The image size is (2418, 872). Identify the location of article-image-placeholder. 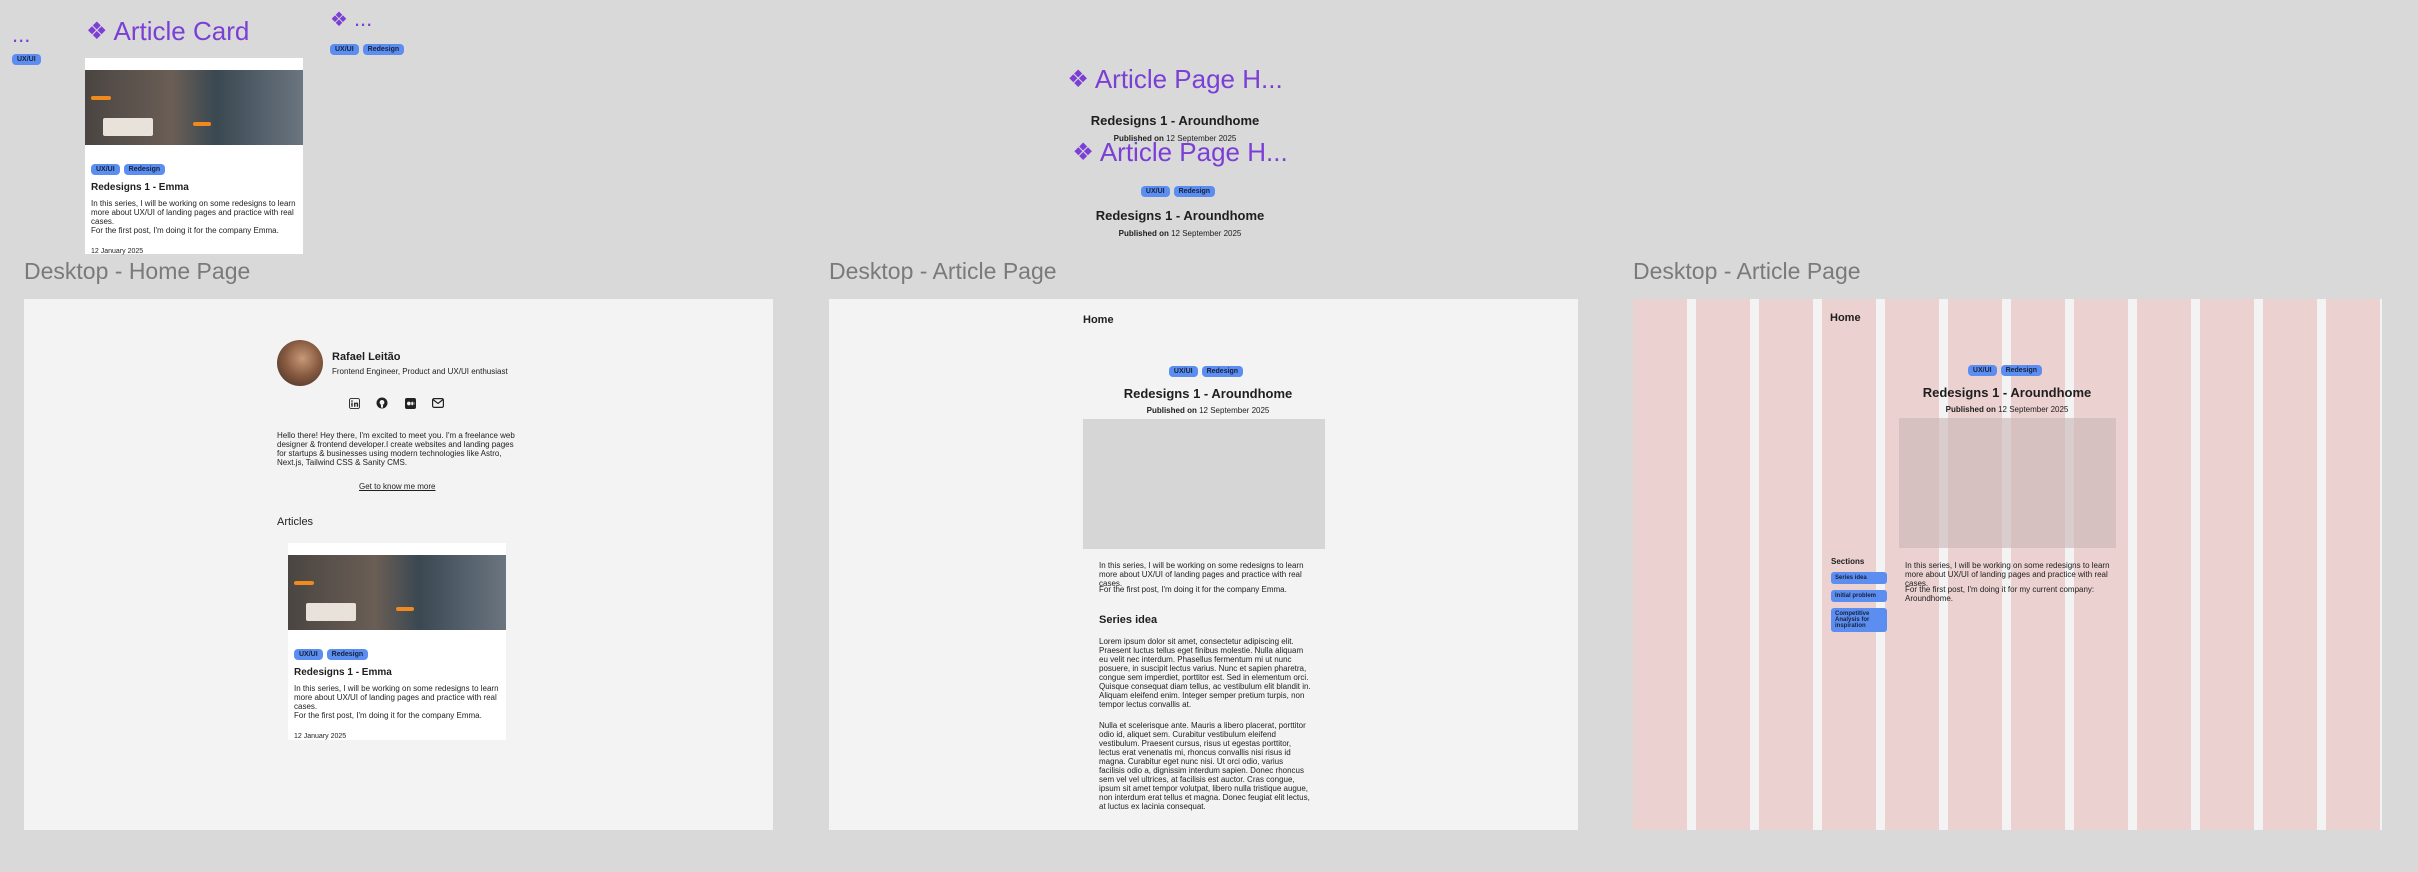
(2007, 483).